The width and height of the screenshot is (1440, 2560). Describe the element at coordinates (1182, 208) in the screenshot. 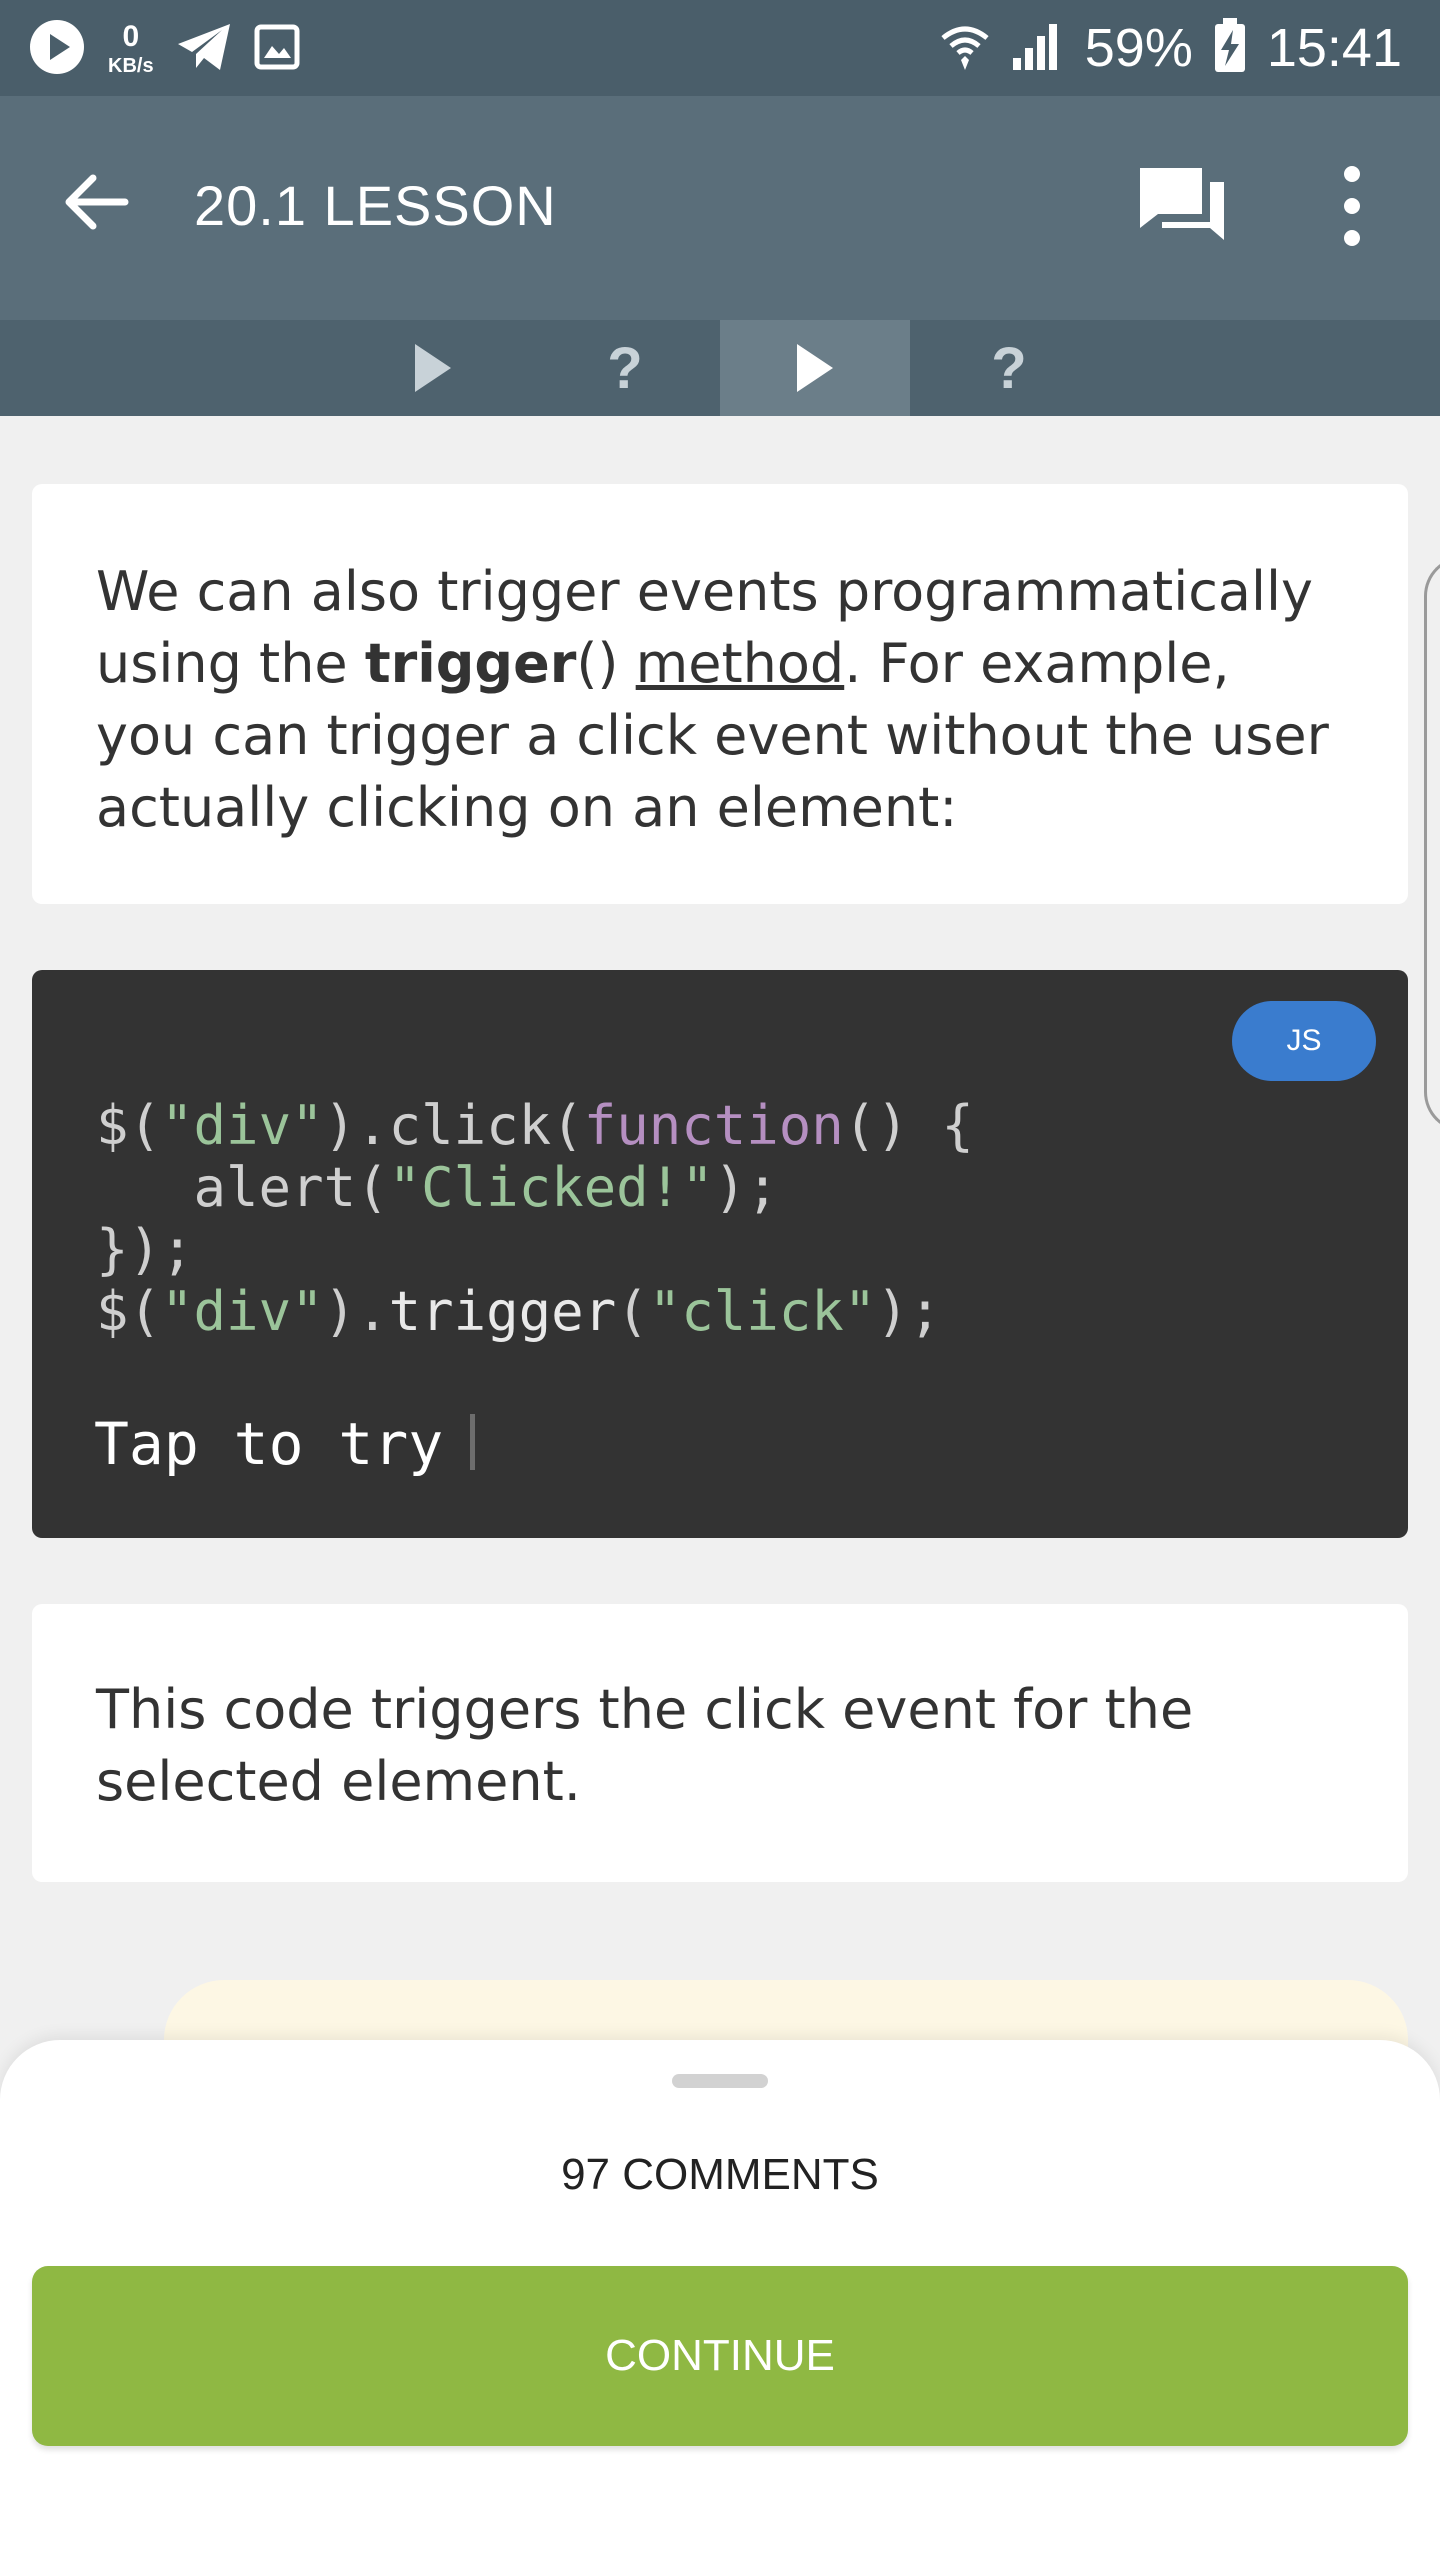

I see `comments-button` at that location.